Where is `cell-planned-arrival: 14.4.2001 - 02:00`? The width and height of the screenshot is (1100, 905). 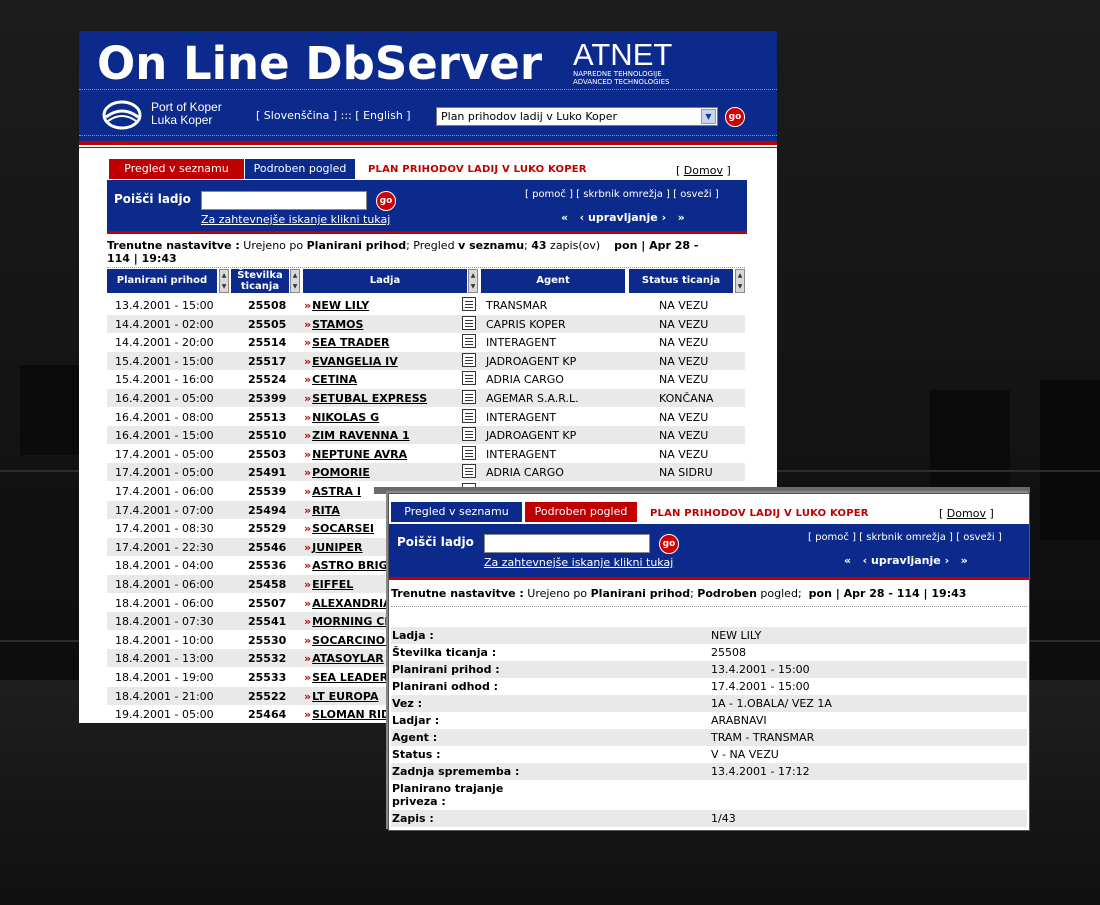
cell-planned-arrival: 14.4.2001 - 02:00 is located at coordinates (164, 324).